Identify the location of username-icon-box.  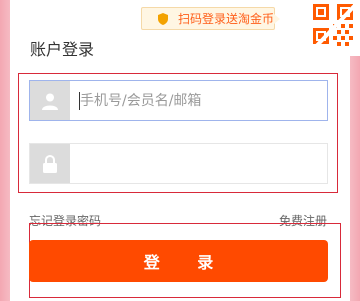
(50, 100).